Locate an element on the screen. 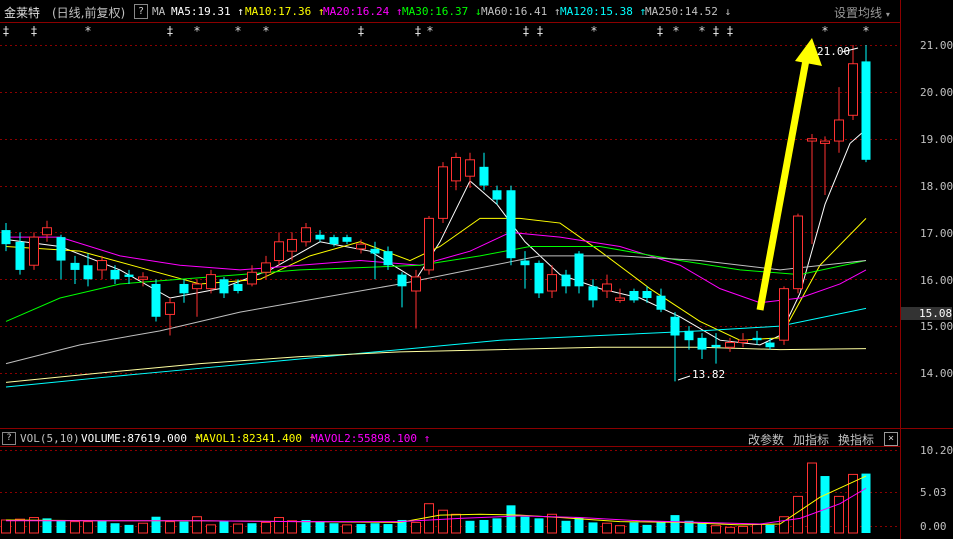 The width and height of the screenshot is (953, 539). volume-indicator-name: VOL(5,10) is located at coordinates (50, 438).